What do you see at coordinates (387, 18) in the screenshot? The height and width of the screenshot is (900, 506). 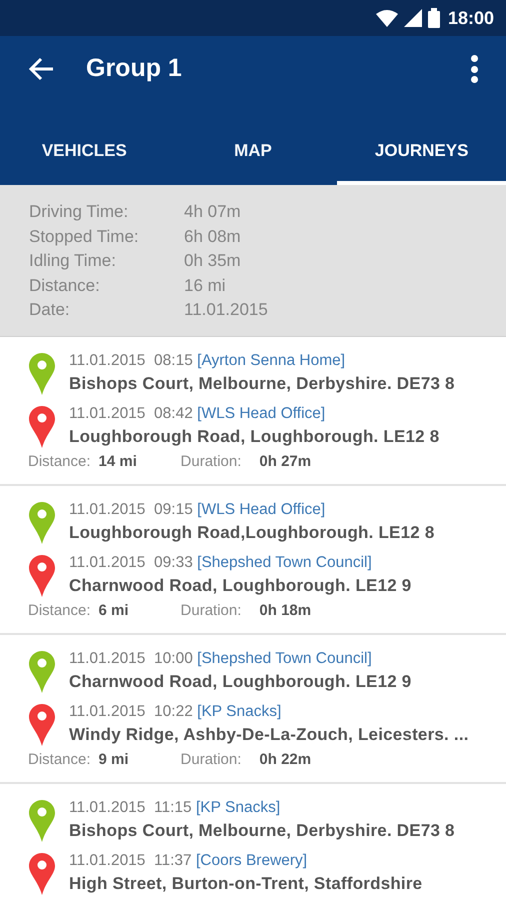 I see `wifi-icon` at bounding box center [387, 18].